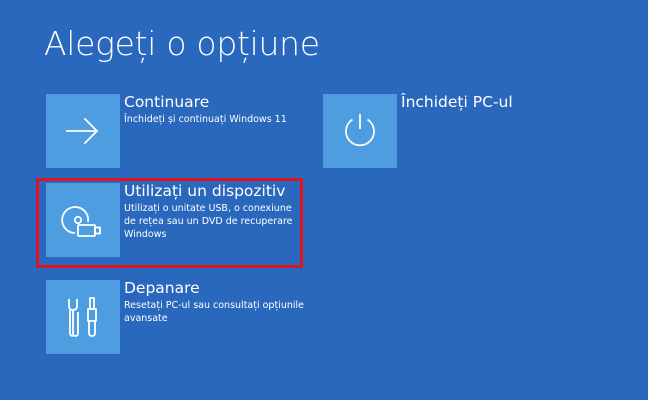  I want to click on use-device-tile, so click(83, 220).